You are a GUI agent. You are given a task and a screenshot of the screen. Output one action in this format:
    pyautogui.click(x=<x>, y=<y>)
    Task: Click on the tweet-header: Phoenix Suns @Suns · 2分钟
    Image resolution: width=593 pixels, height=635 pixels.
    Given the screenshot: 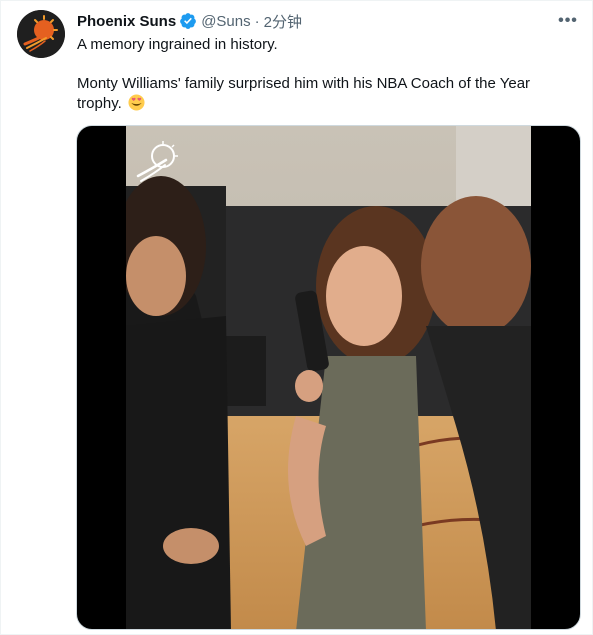 What is the action you would take?
    pyautogui.click(x=189, y=21)
    